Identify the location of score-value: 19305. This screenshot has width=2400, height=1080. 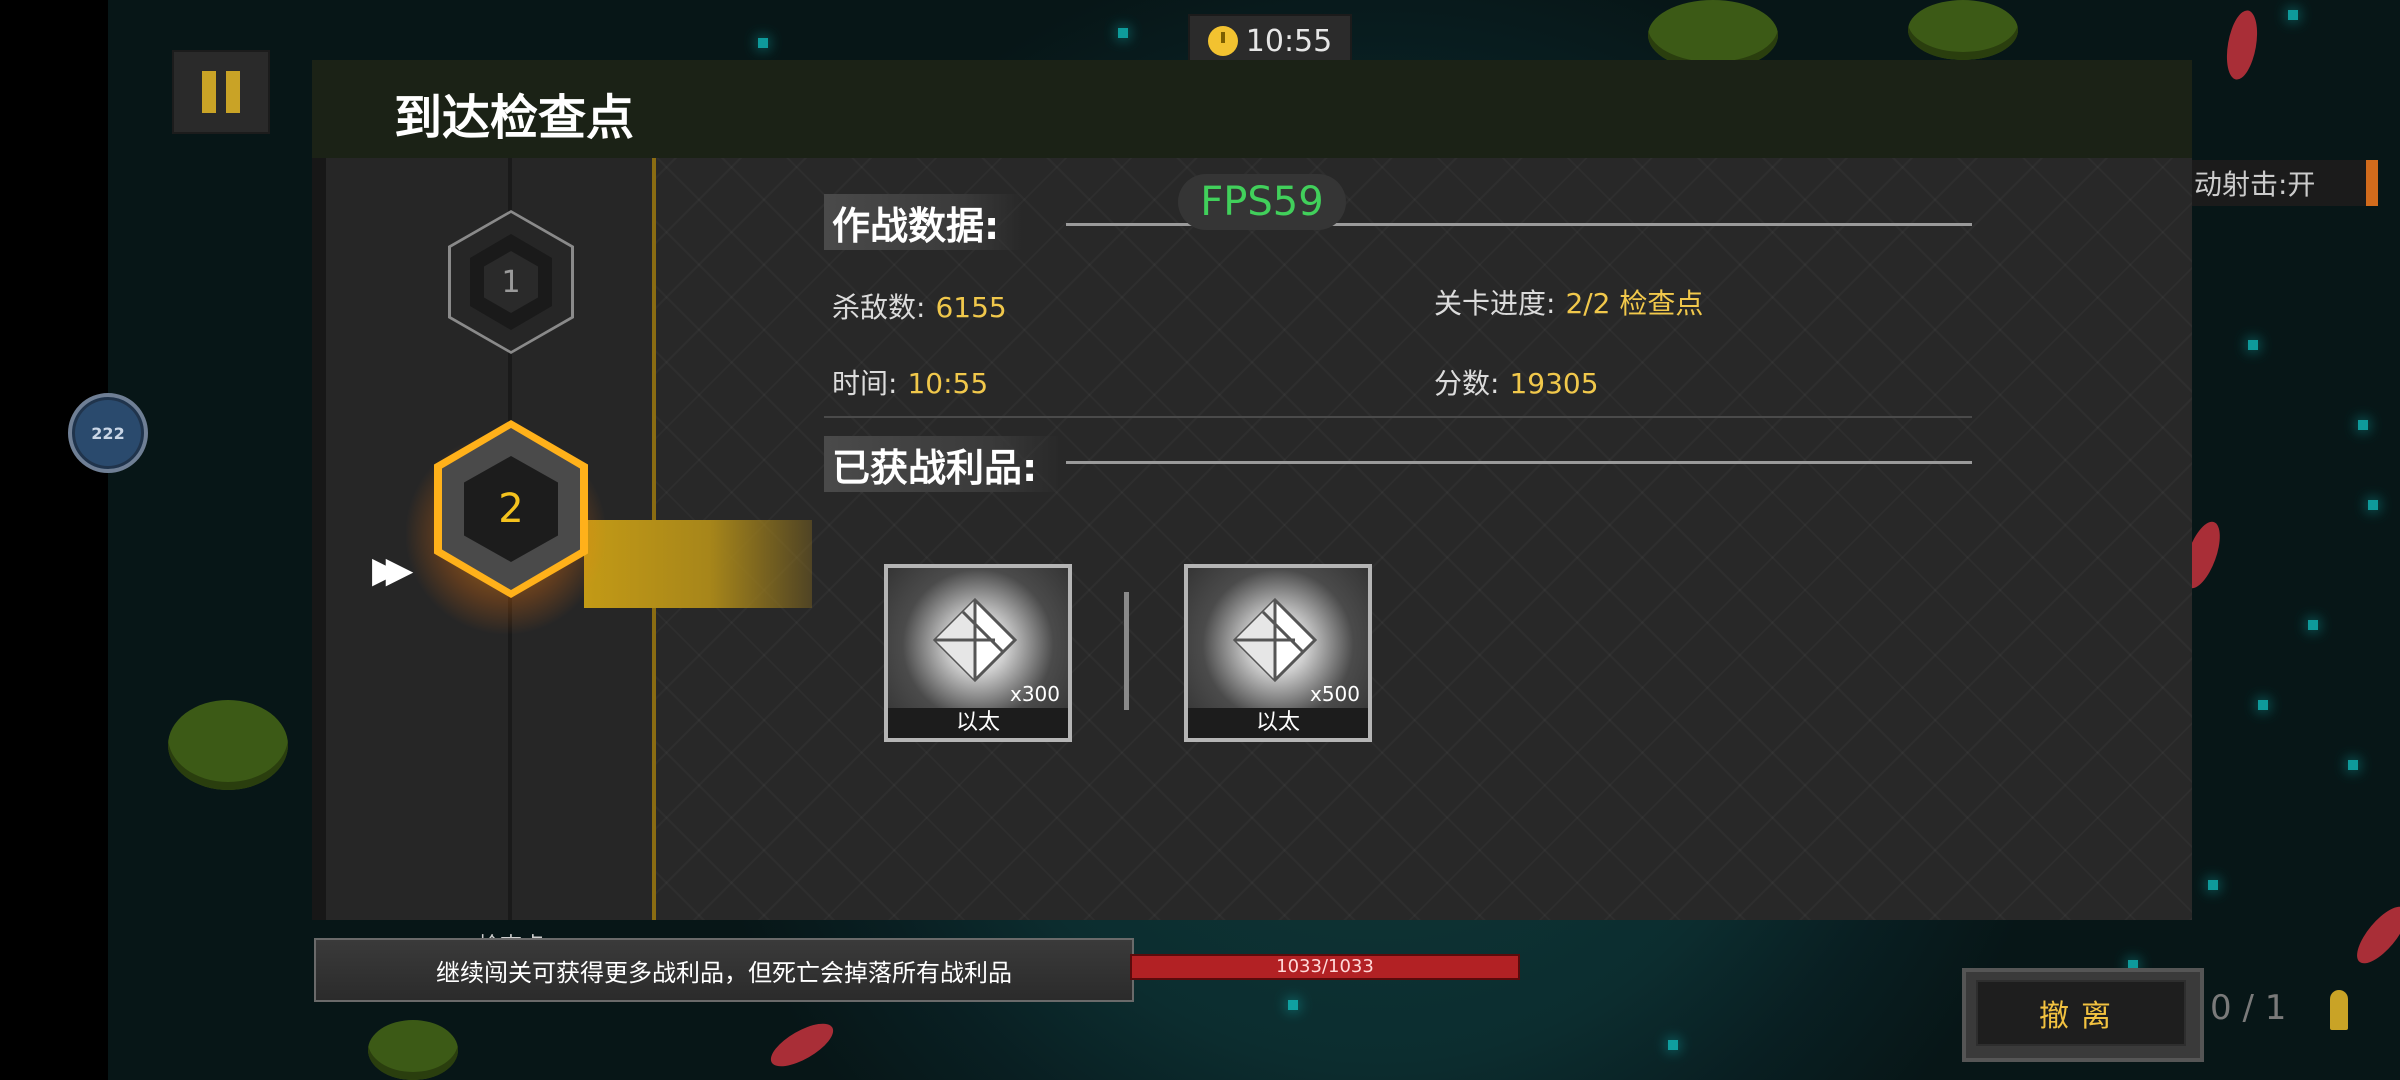
(1554, 383).